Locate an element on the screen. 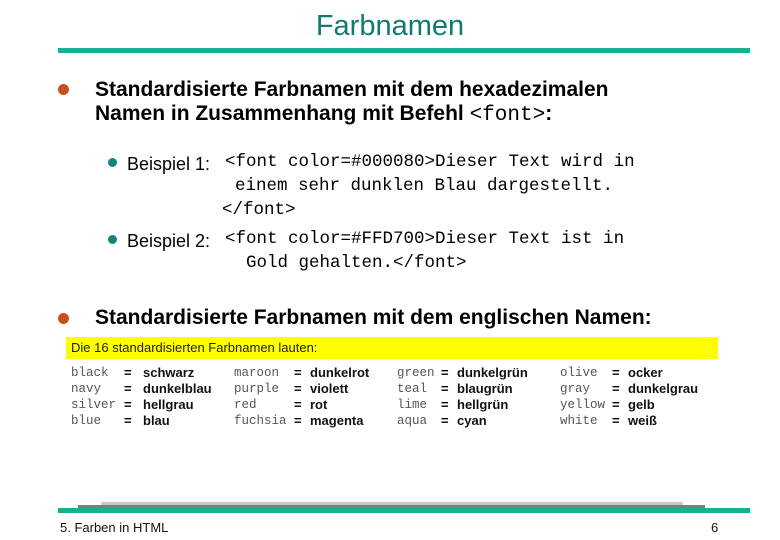  english-name: fuchsia is located at coordinates (260, 421).